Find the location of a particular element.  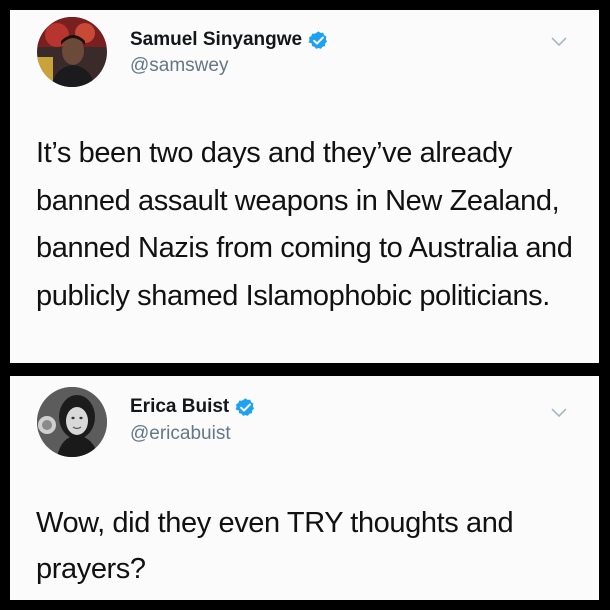

author-name-row: Erica Buist is located at coordinates (193, 407).